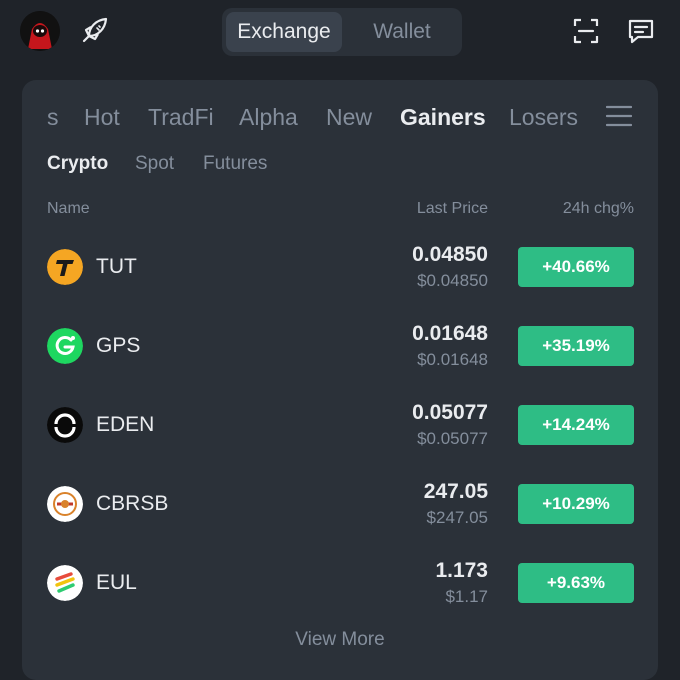 The width and height of the screenshot is (680, 680). What do you see at coordinates (181, 117) in the screenshot?
I see `tab-tradfi: TradFi` at bounding box center [181, 117].